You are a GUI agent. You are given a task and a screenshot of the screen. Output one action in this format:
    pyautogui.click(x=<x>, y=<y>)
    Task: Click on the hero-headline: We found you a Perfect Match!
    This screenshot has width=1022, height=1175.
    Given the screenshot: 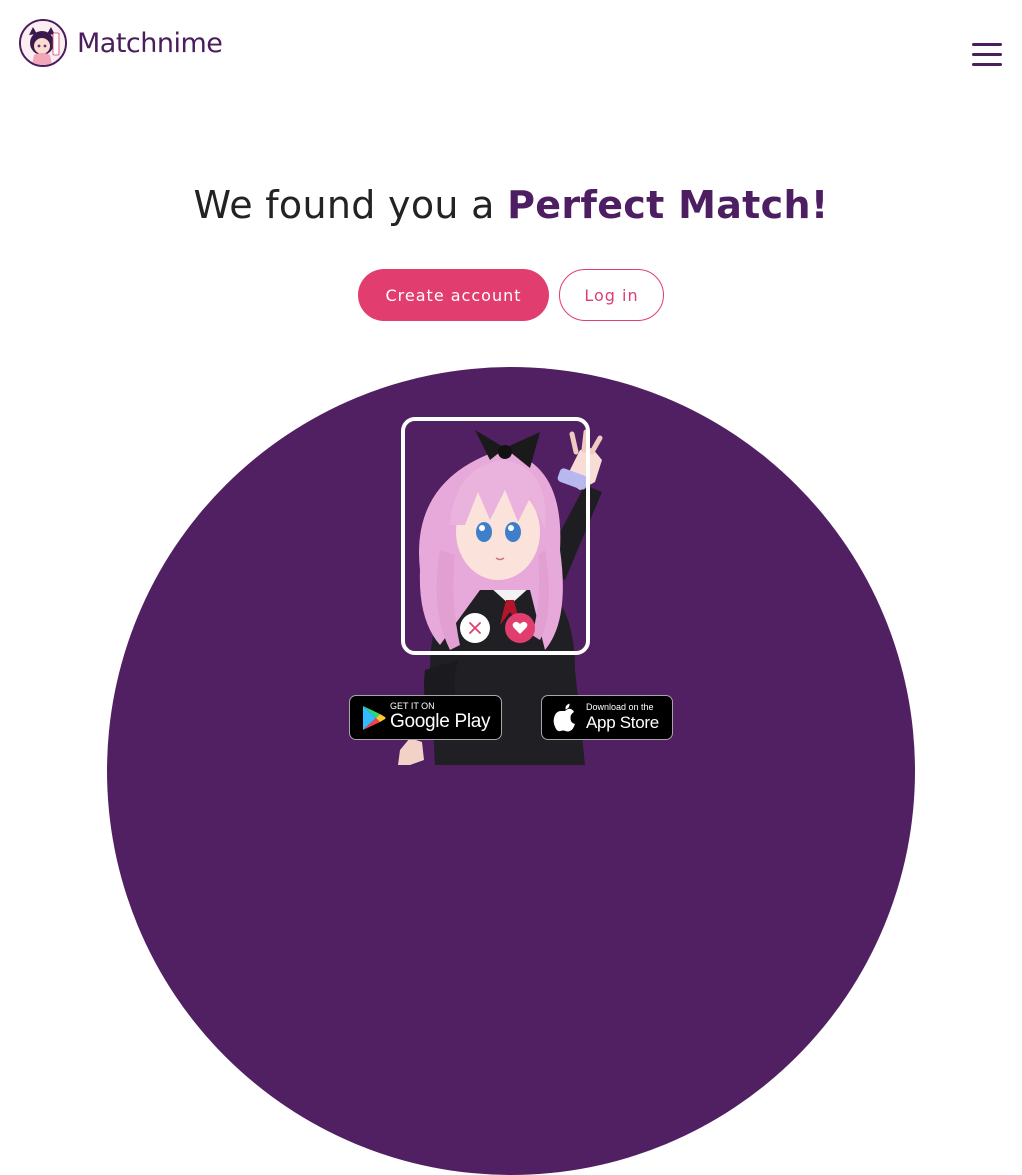 What is the action you would take?
    pyautogui.click(x=511, y=205)
    